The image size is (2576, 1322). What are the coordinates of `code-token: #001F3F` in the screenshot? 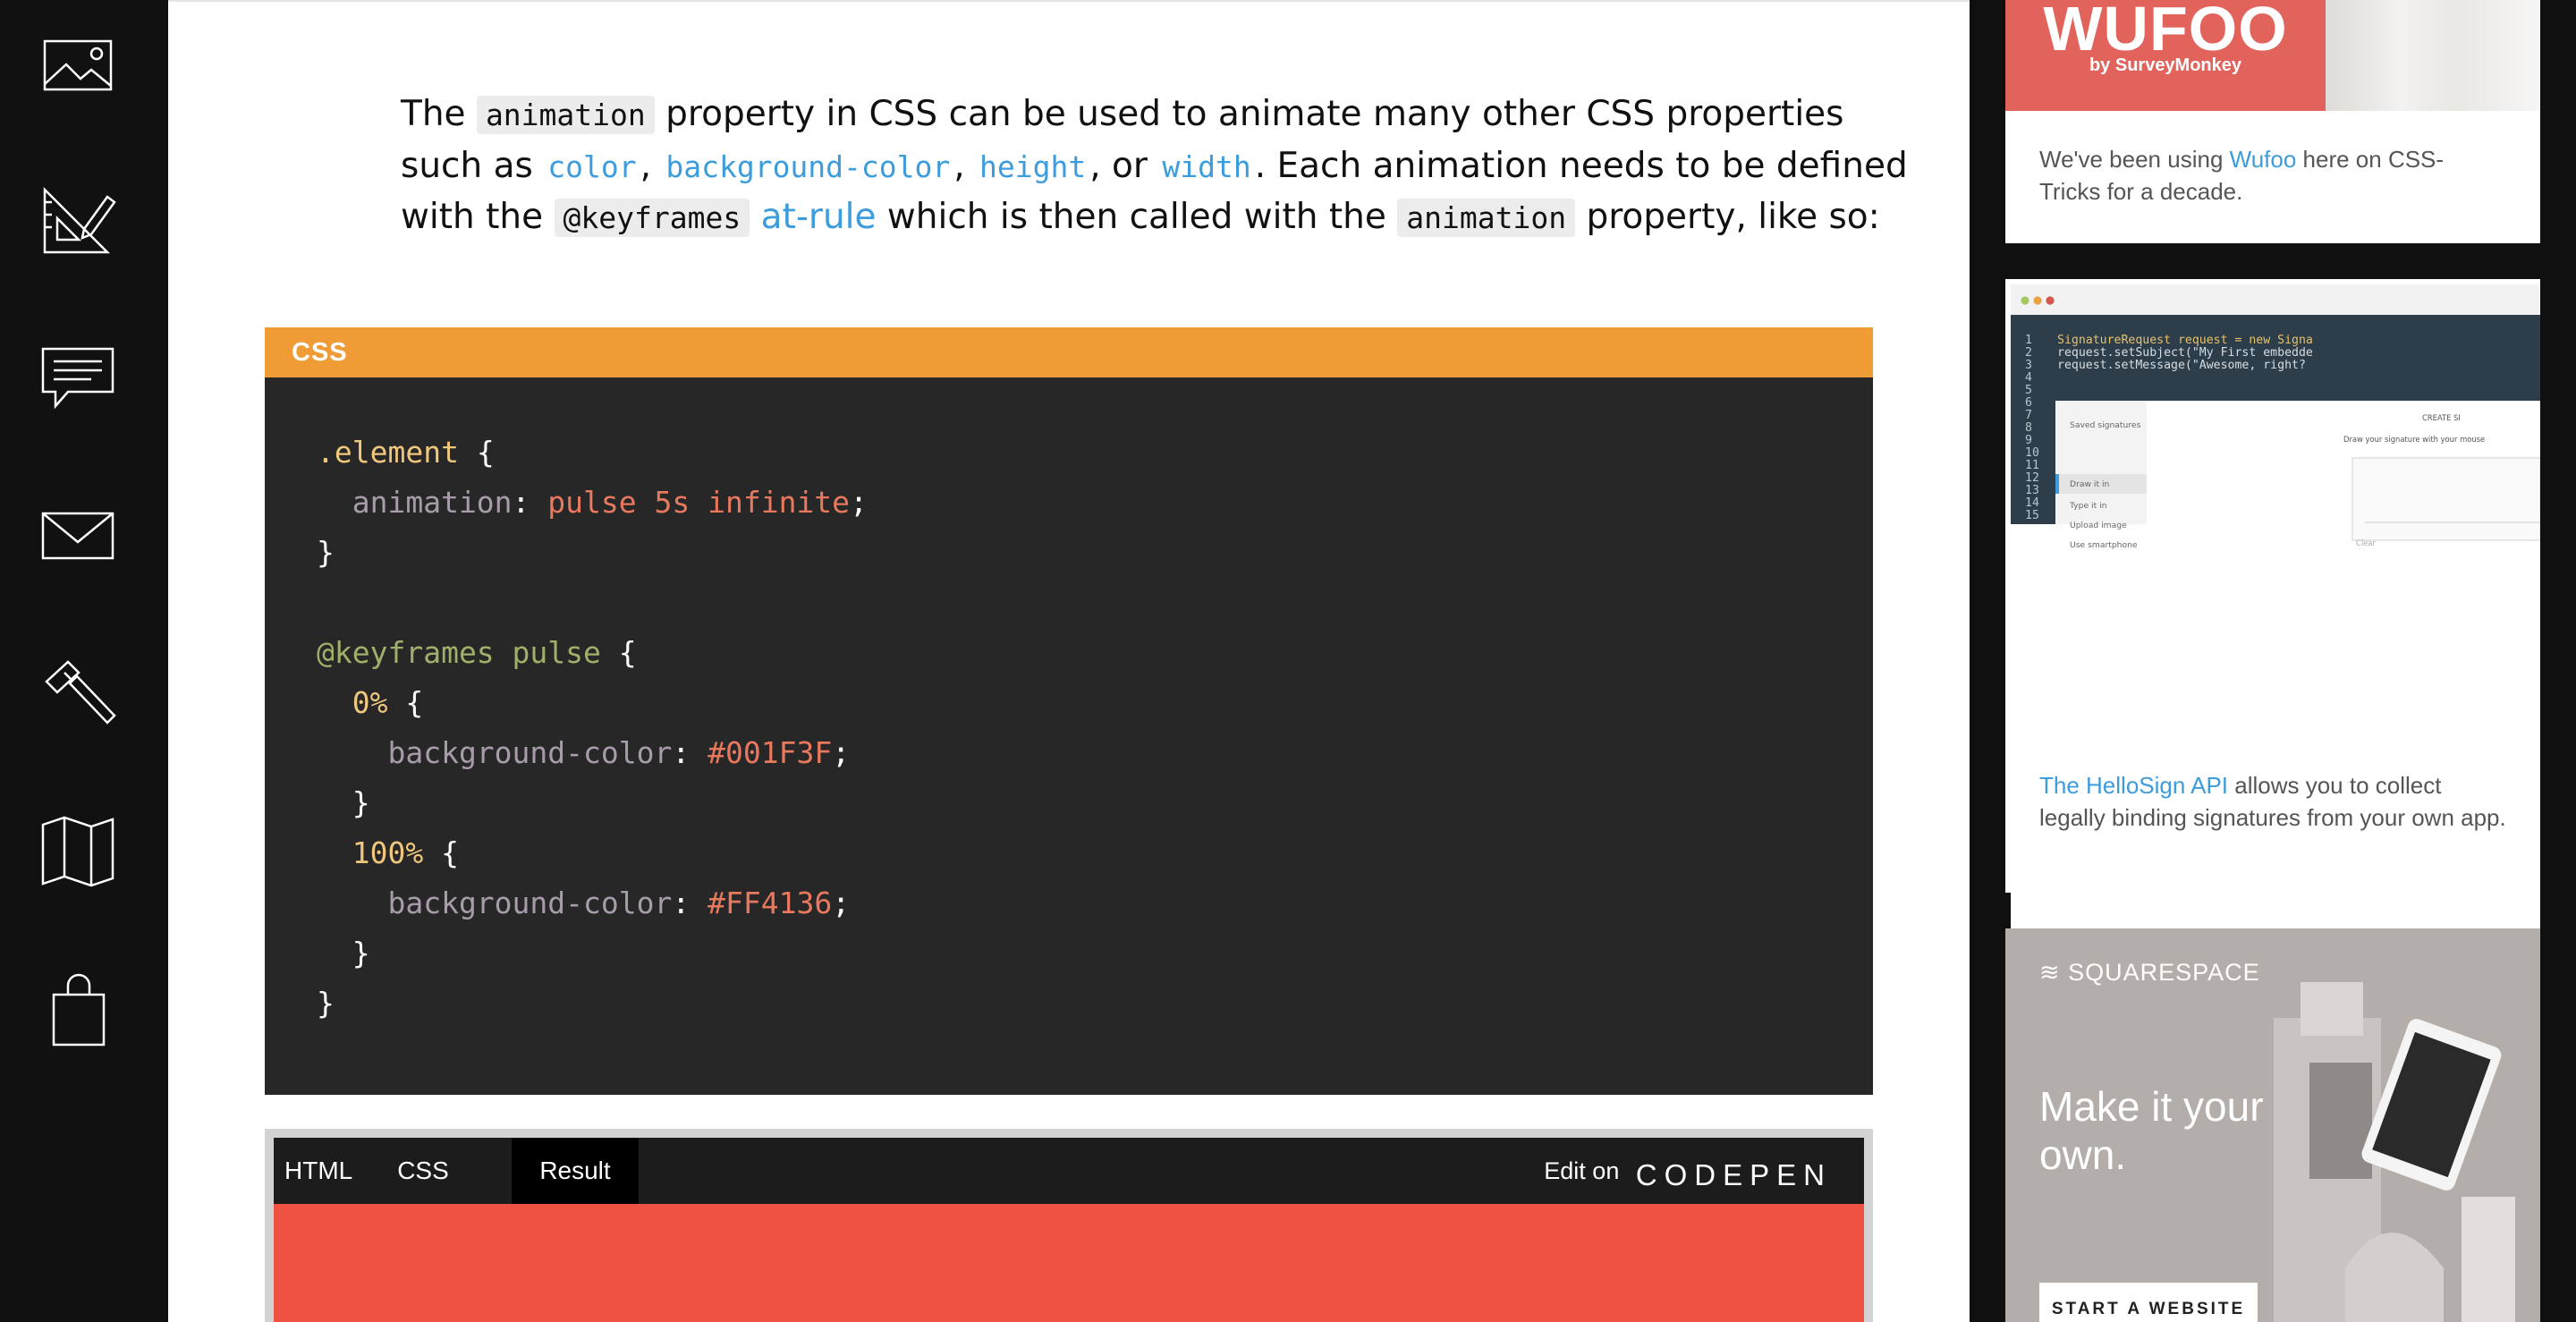 It's located at (770, 753).